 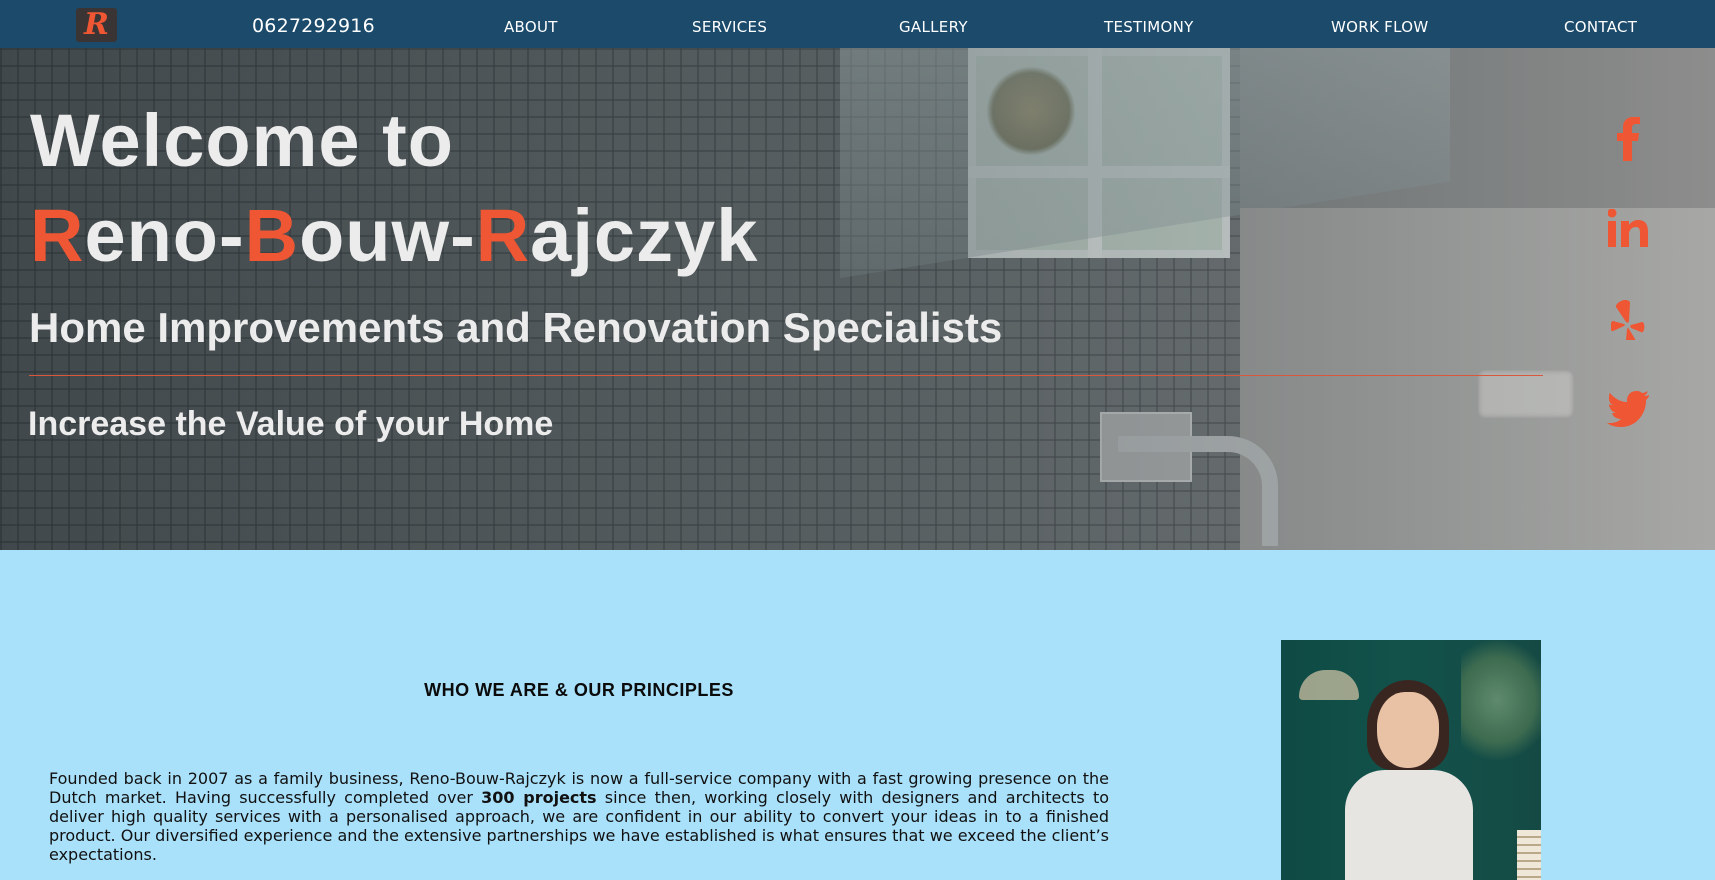 What do you see at coordinates (1628, 139) in the screenshot?
I see `facebook-icon` at bounding box center [1628, 139].